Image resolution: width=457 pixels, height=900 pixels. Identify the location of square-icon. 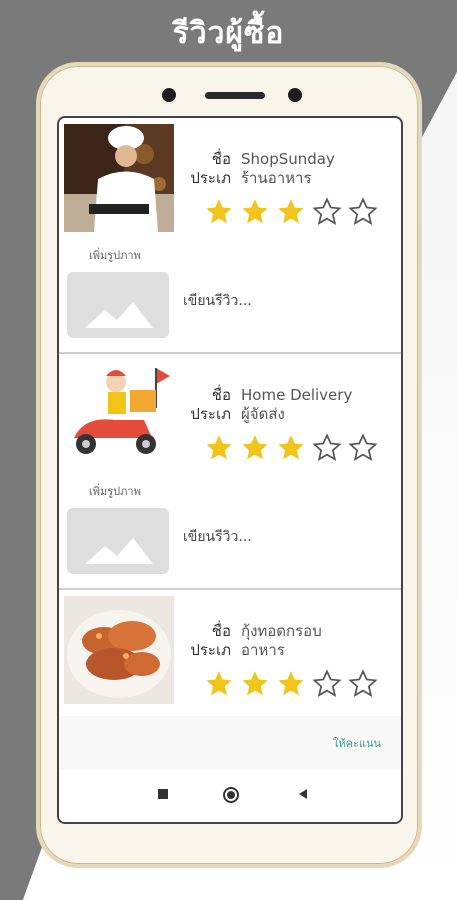
(163, 794).